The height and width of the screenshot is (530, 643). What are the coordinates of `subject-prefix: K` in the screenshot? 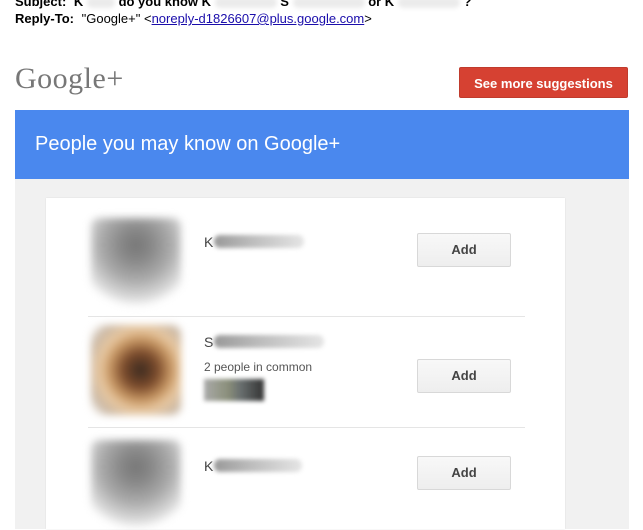 It's located at (78, 4).